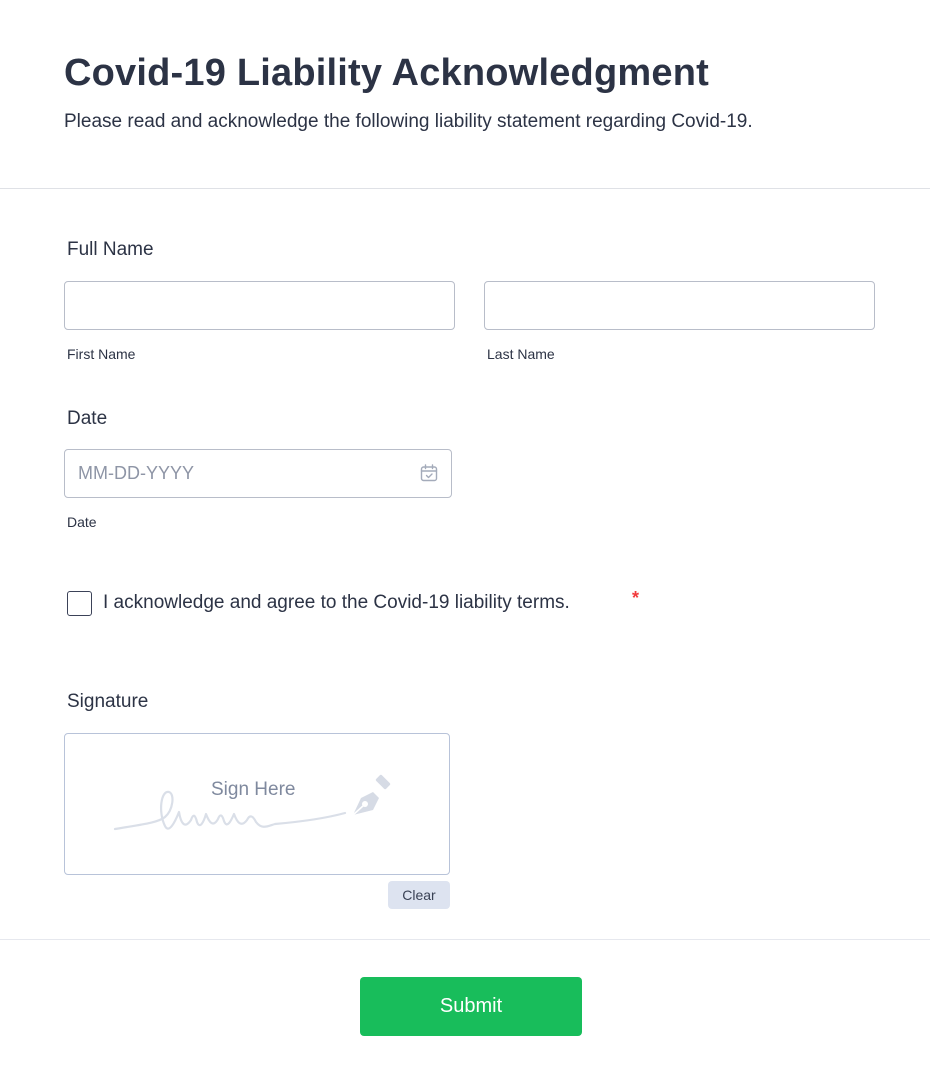 The image size is (930, 1086). I want to click on required-asterisk: *, so click(636, 598).